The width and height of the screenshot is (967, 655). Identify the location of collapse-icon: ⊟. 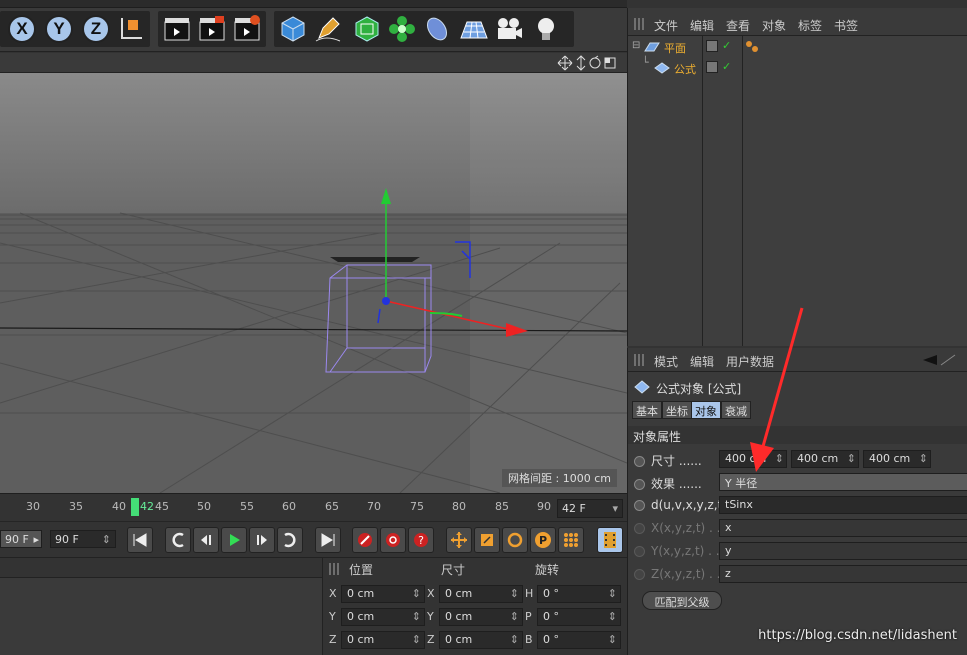
(636, 45).